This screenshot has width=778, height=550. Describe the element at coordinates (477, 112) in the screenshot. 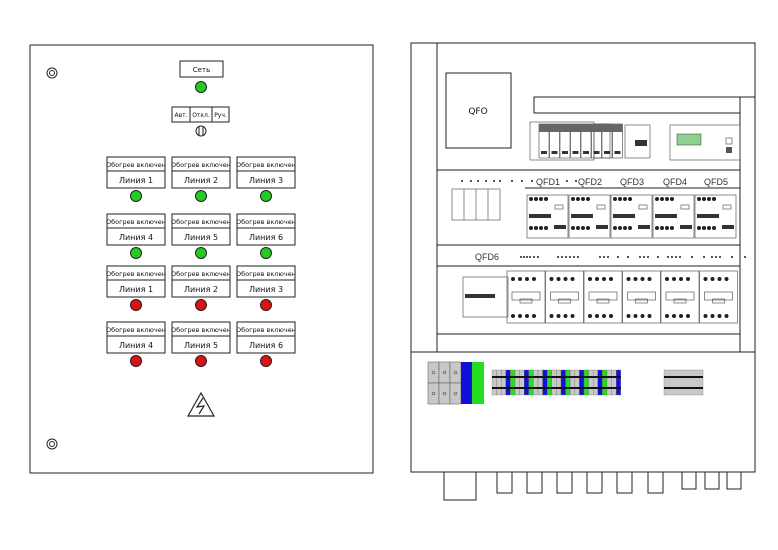

I see `main-breaker-label: QFO` at that location.